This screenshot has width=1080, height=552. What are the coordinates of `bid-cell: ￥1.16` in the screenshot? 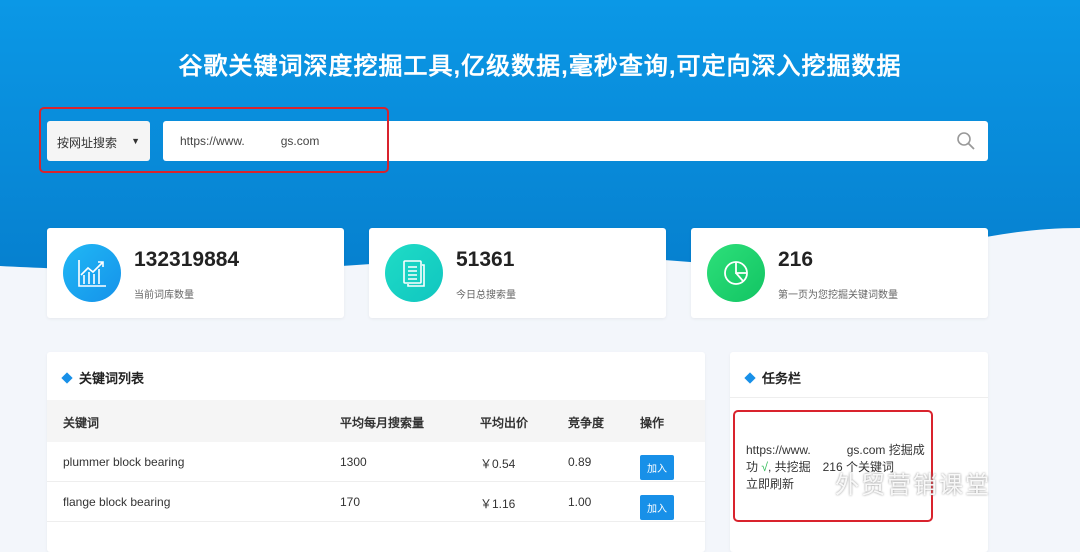 It's located at (498, 504).